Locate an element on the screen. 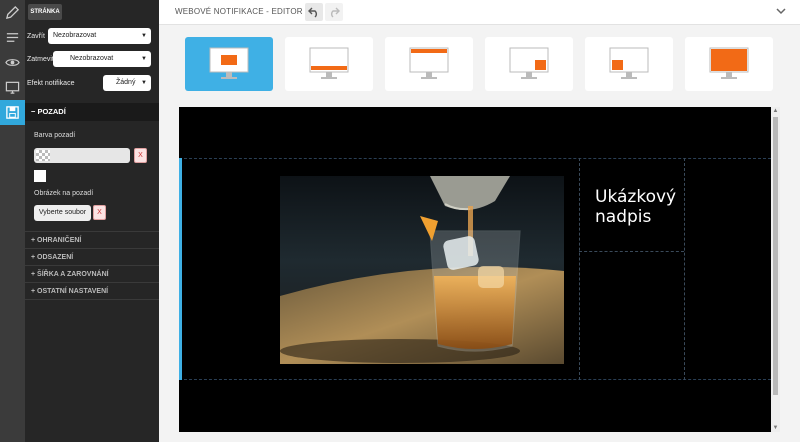 This screenshot has height=442, width=800. effect-select-value: Žádný is located at coordinates (126, 82).